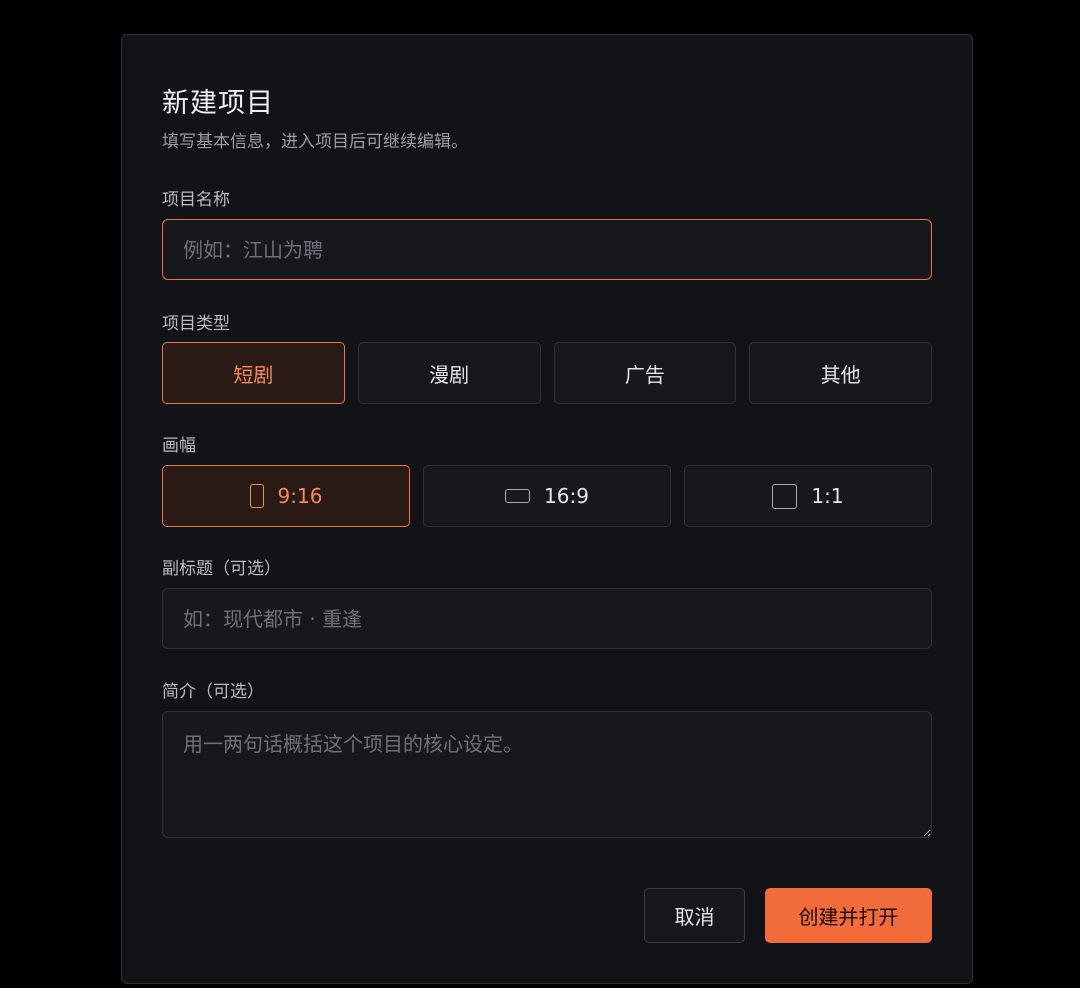 This screenshot has width=1080, height=988. I want to click on type-option-comic-drama: 漫剧, so click(449, 373).